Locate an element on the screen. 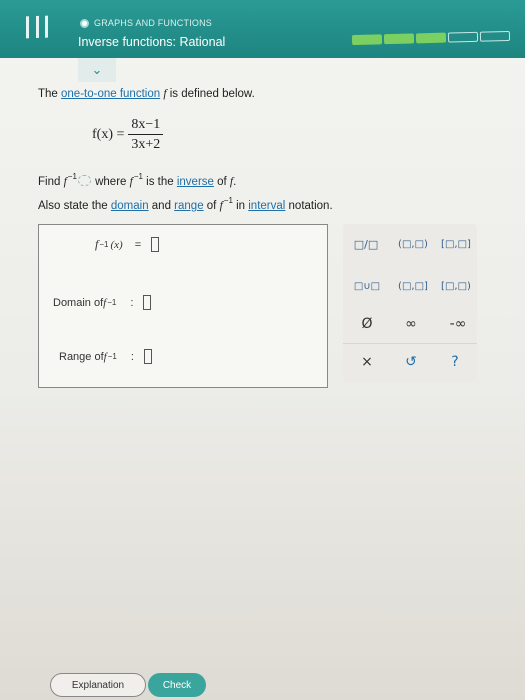  inverse-row: f −1 (x) = is located at coordinates (127, 244).